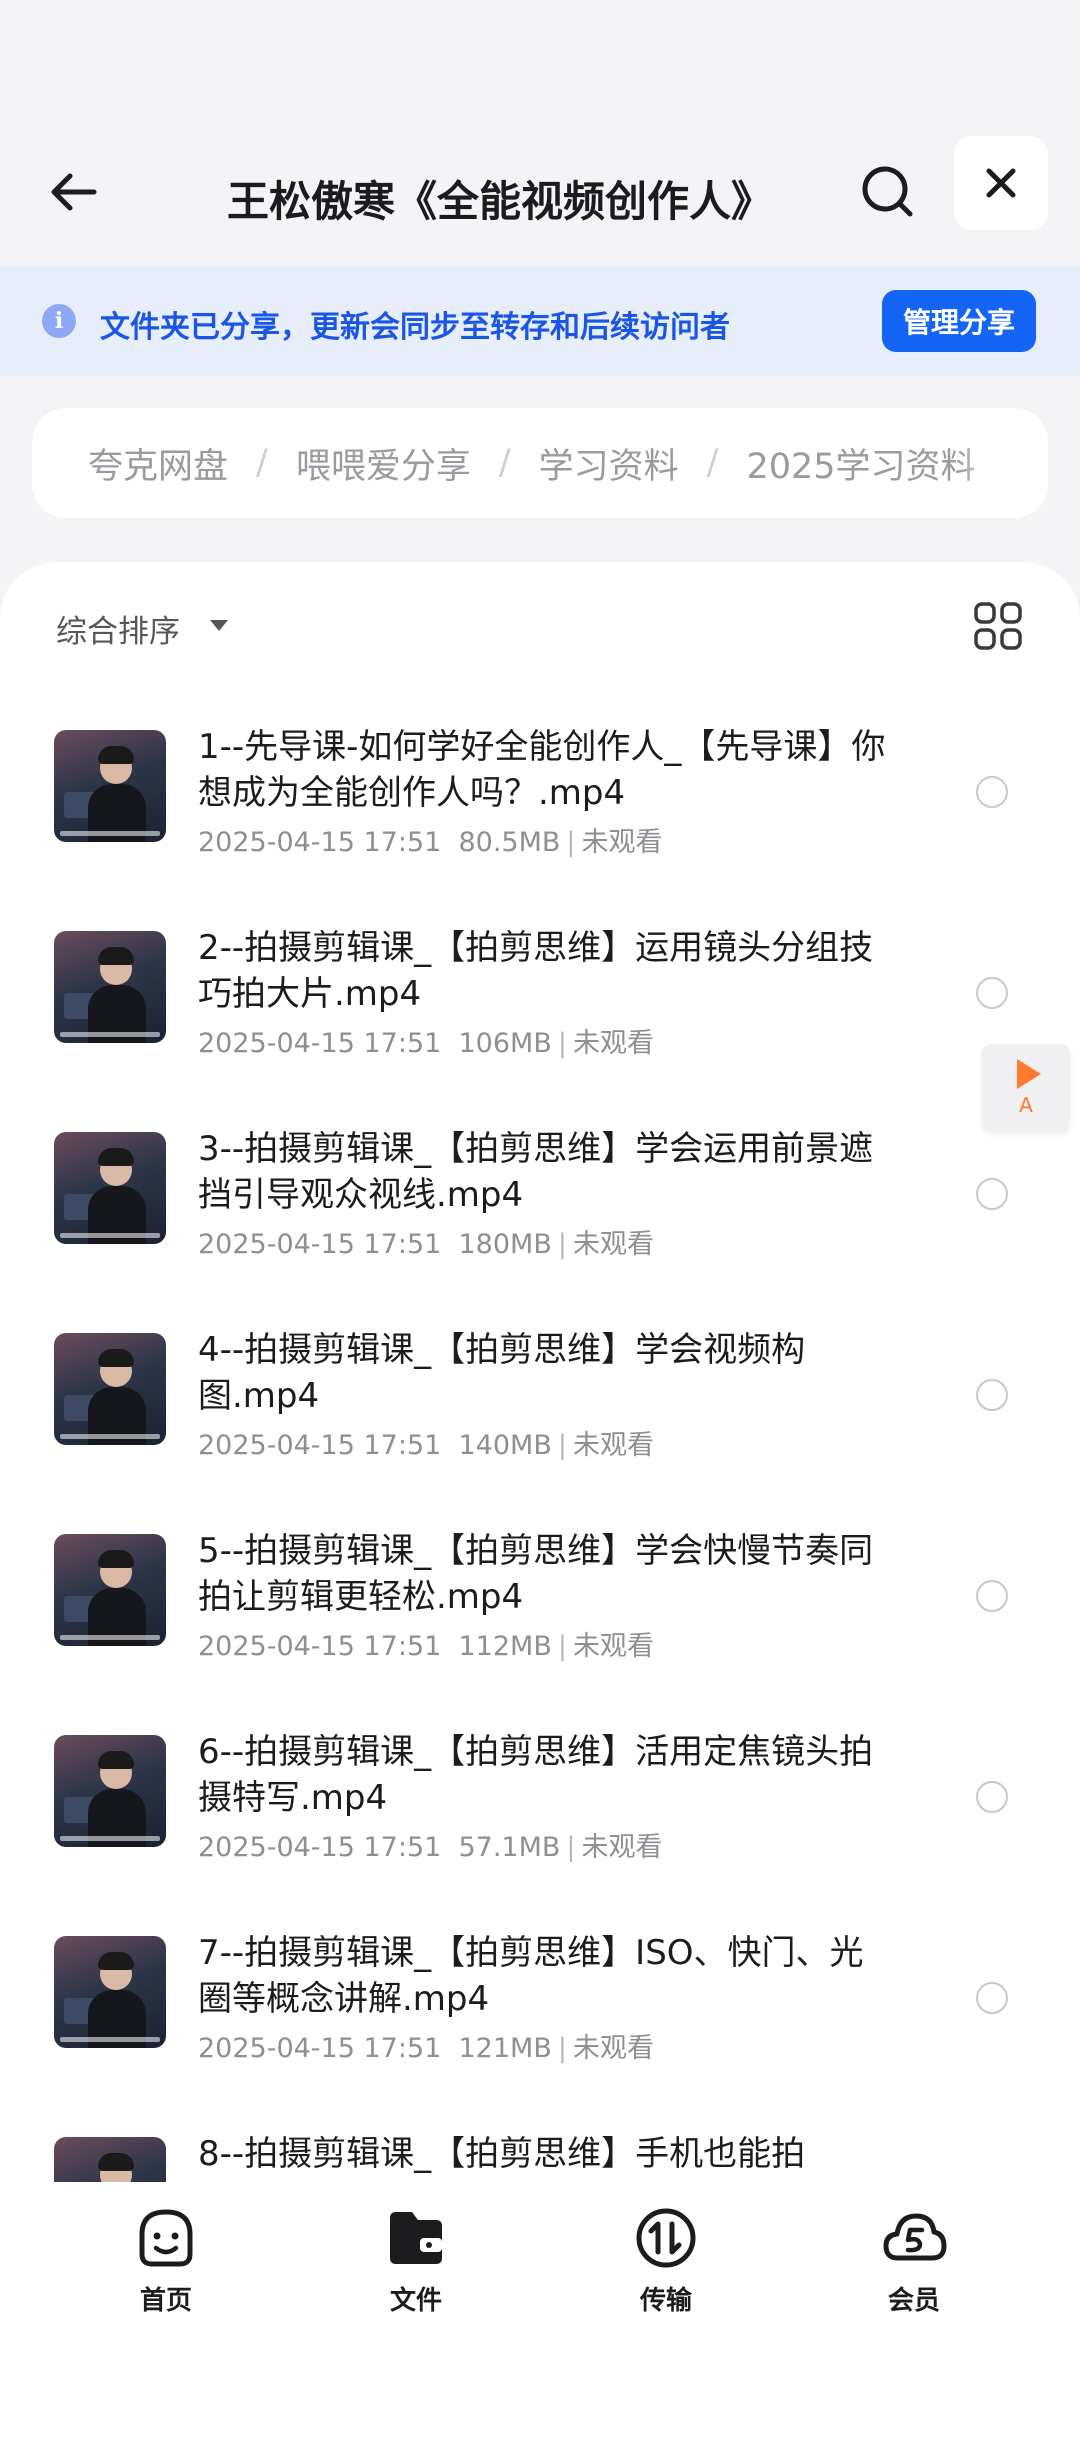  I want to click on close-icon, so click(1001, 183).